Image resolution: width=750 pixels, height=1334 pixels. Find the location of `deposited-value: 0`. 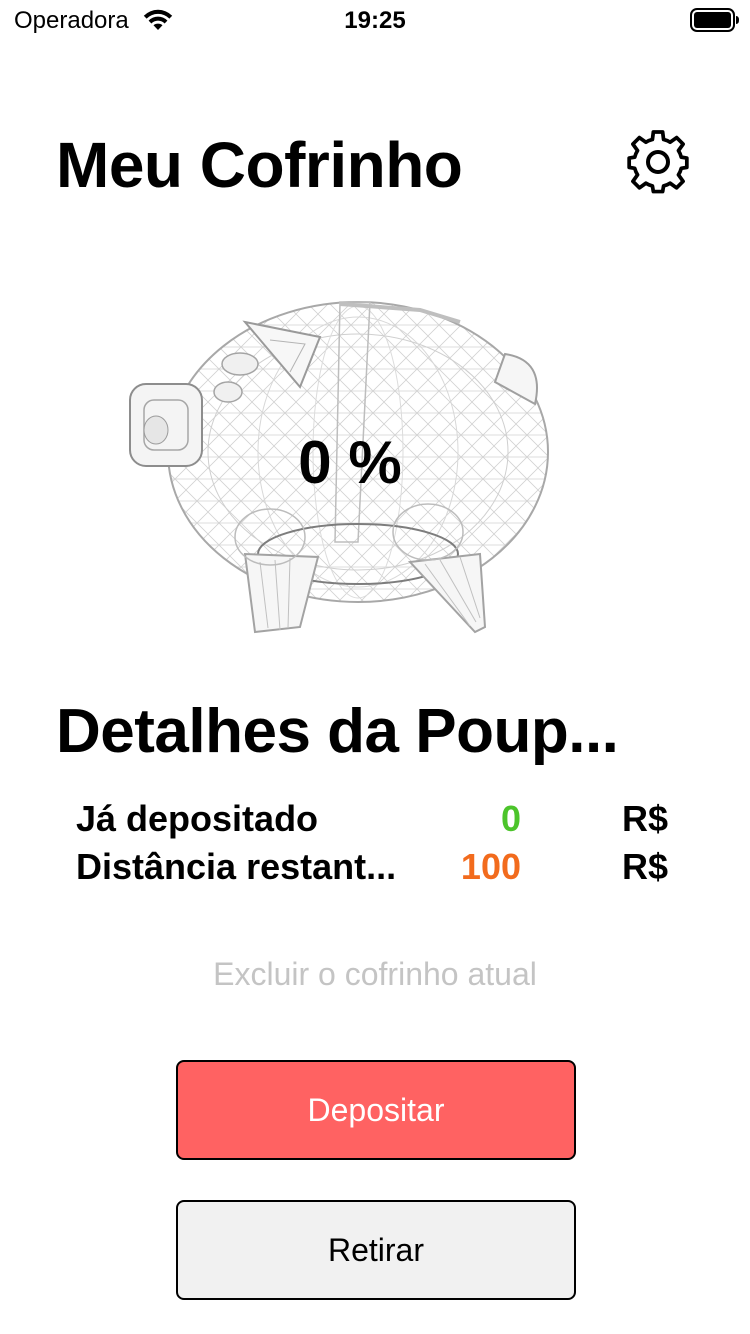

deposited-value: 0 is located at coordinates (510, 818).